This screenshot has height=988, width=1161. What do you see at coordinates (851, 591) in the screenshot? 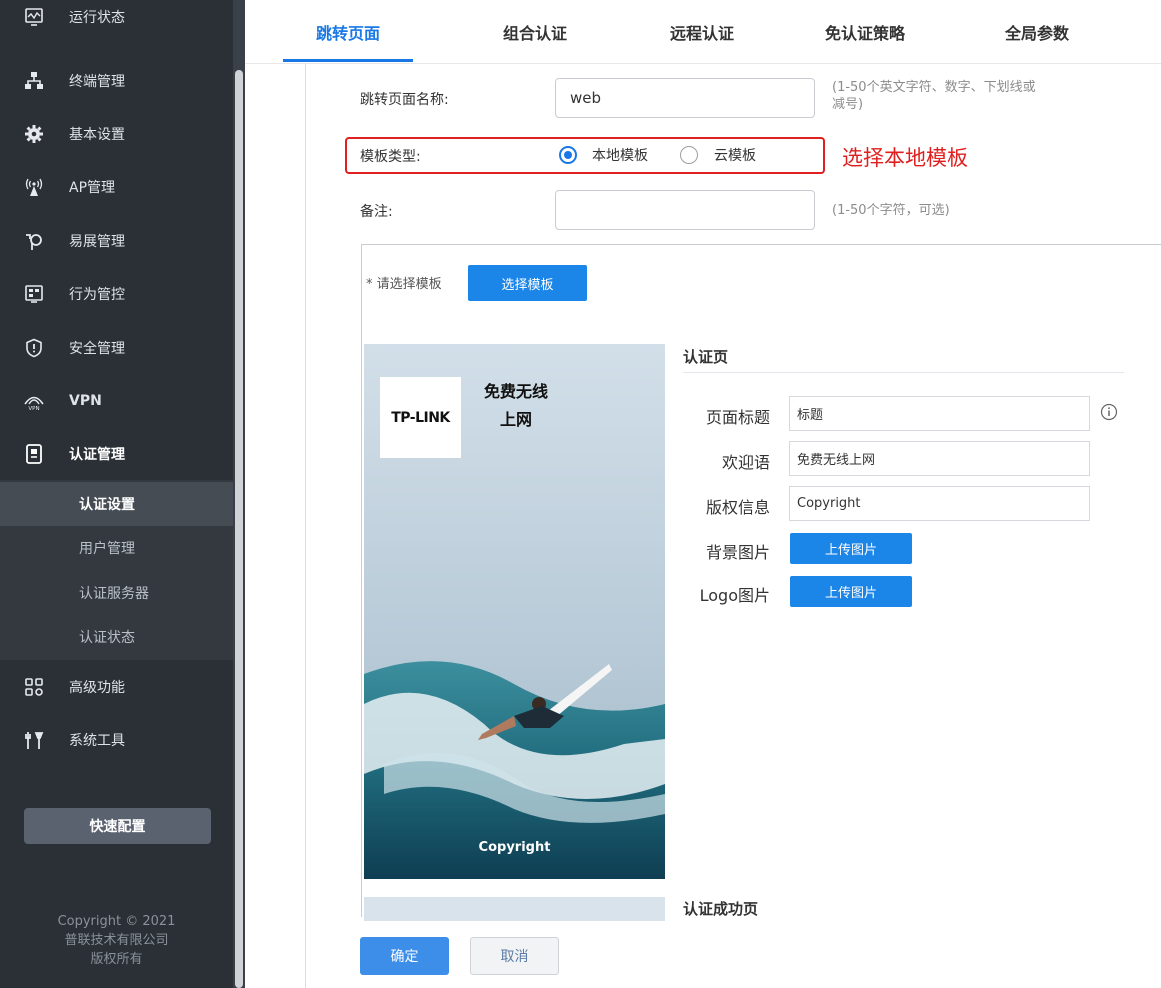
I see `upload-logo-button: 上传图片` at bounding box center [851, 591].